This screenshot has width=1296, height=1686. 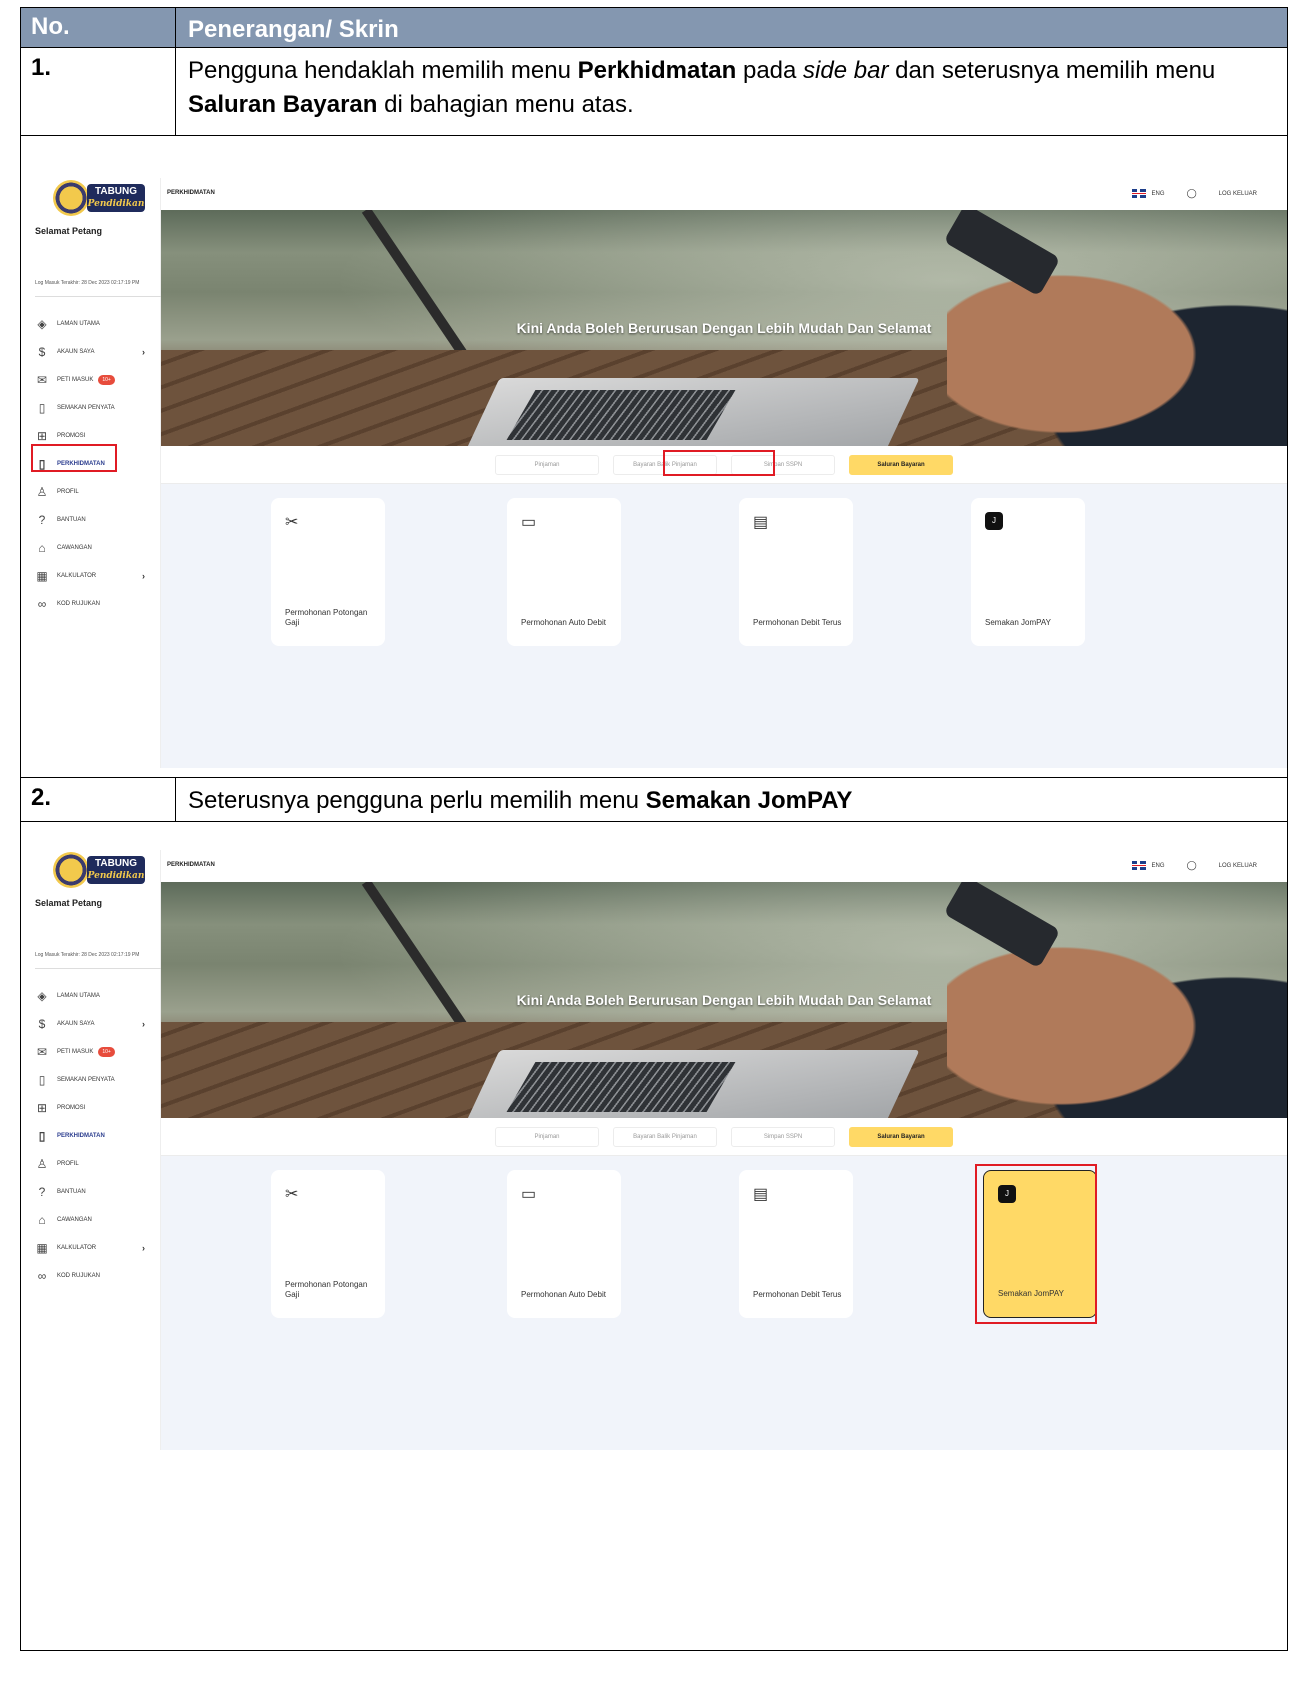 What do you see at coordinates (719, 463) in the screenshot?
I see `highlight-saluran-bayaran` at bounding box center [719, 463].